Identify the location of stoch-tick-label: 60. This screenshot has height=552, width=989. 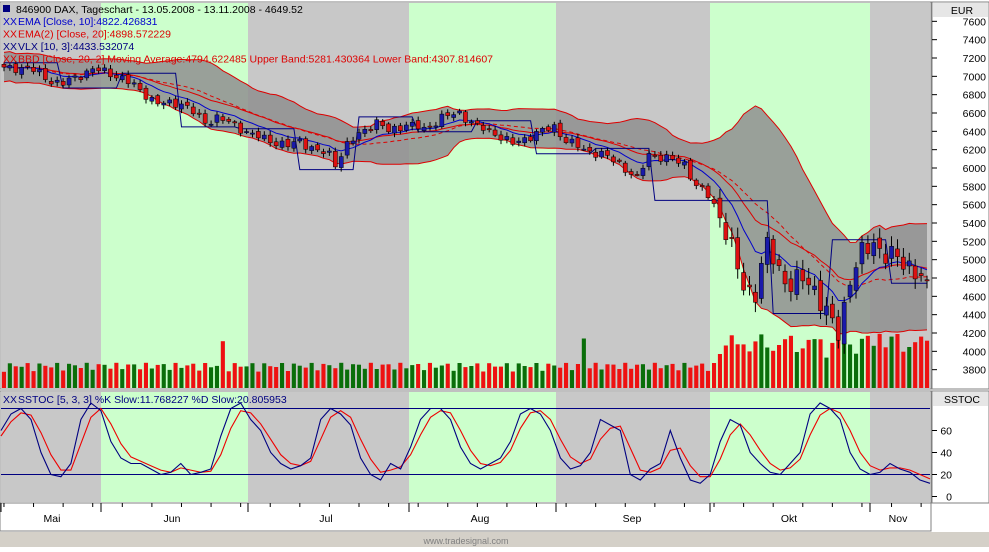
(946, 432).